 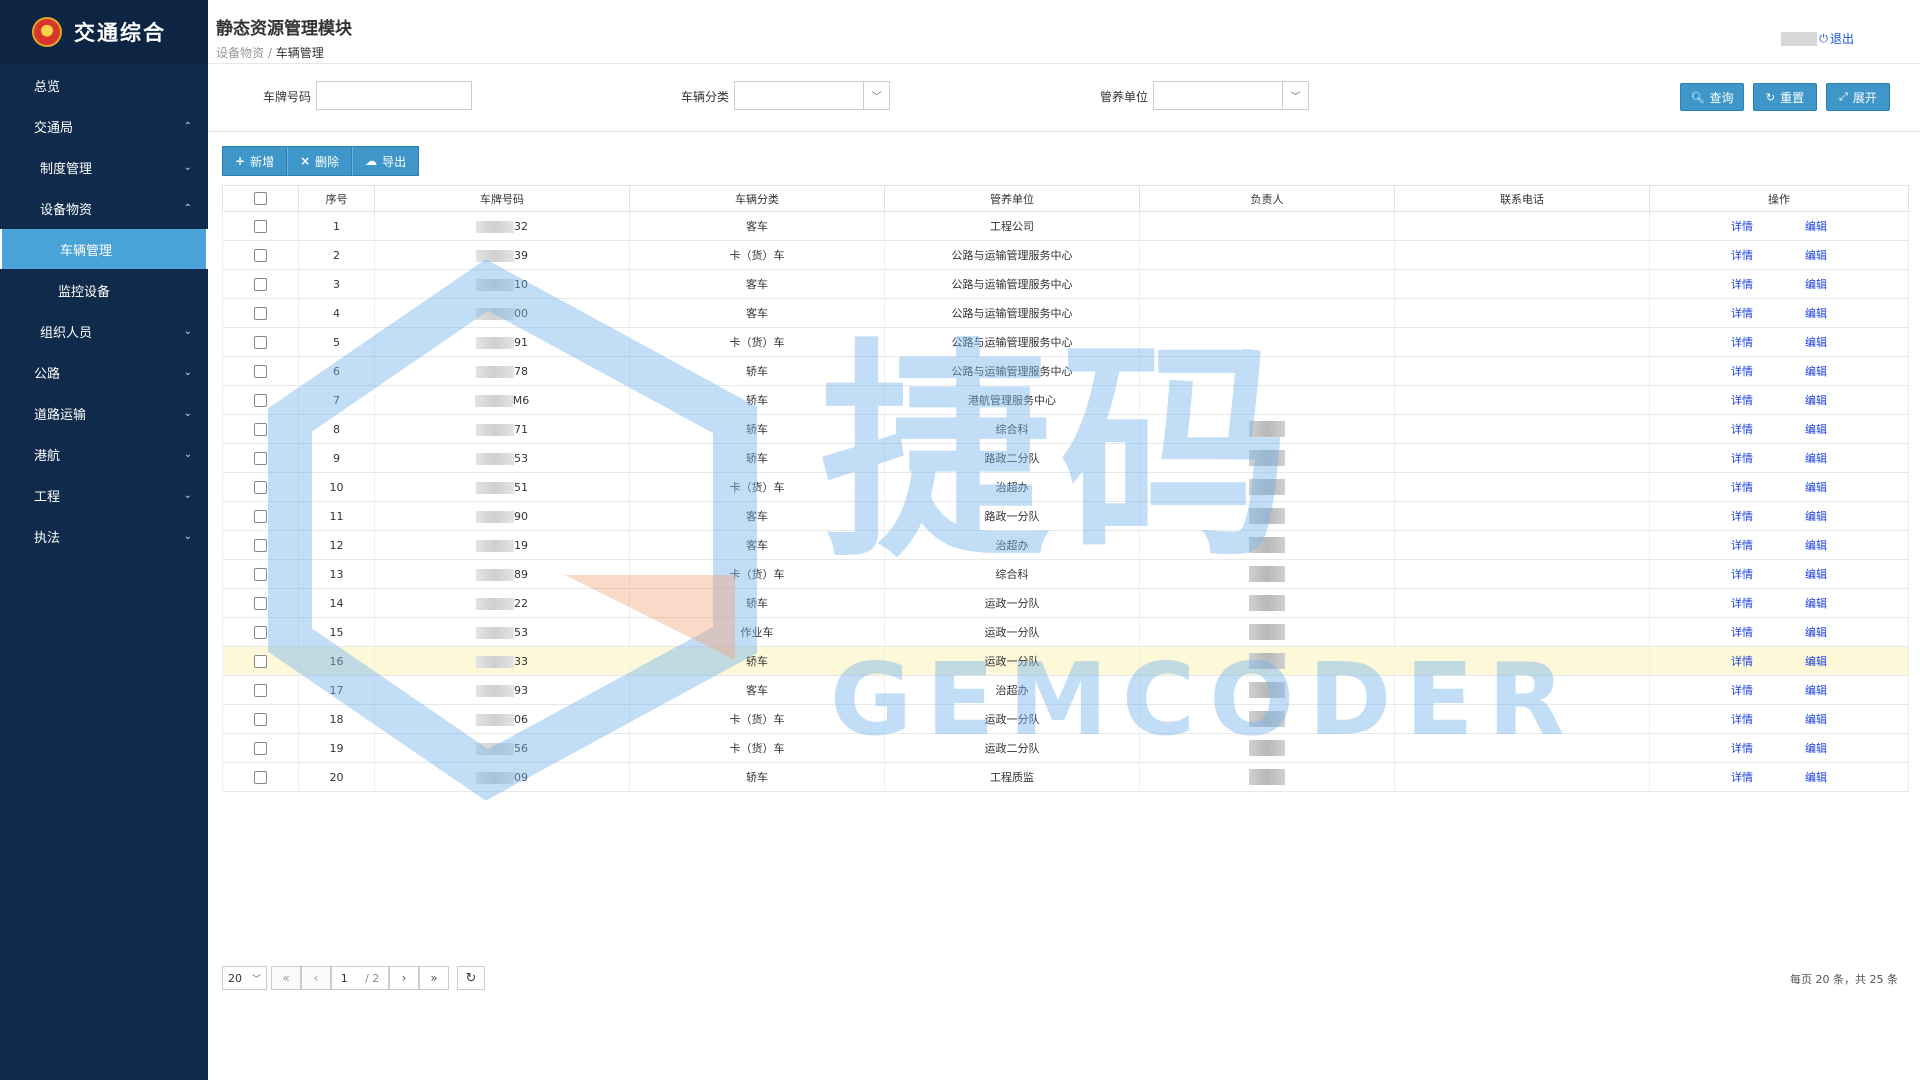 I want to click on column-header: 管养单位, so click(x=1012, y=198).